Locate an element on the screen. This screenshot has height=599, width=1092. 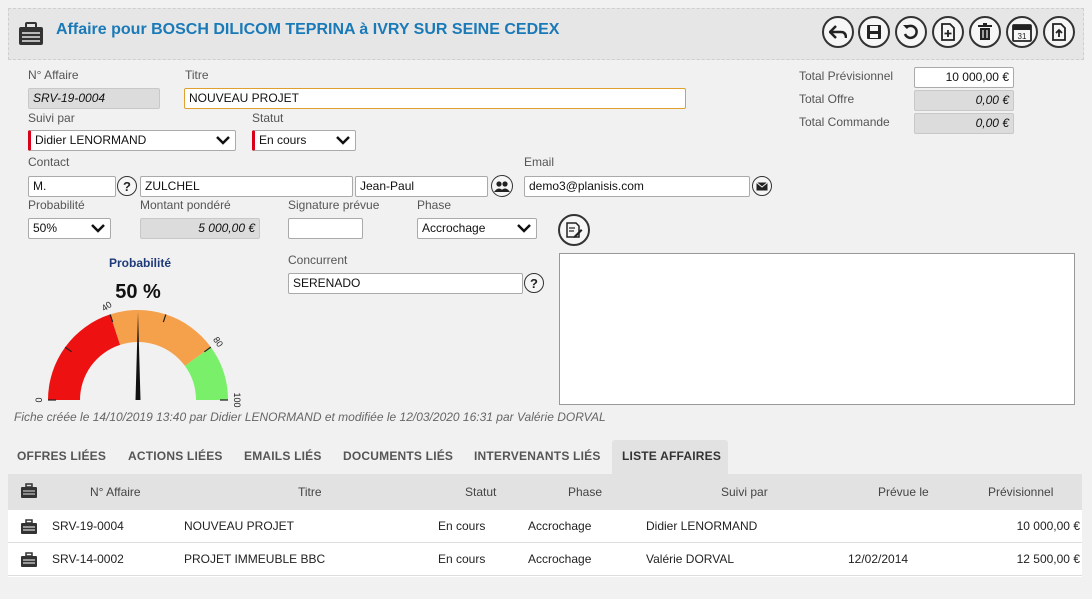
total-commande-label: Total Commande is located at coordinates (844, 122).